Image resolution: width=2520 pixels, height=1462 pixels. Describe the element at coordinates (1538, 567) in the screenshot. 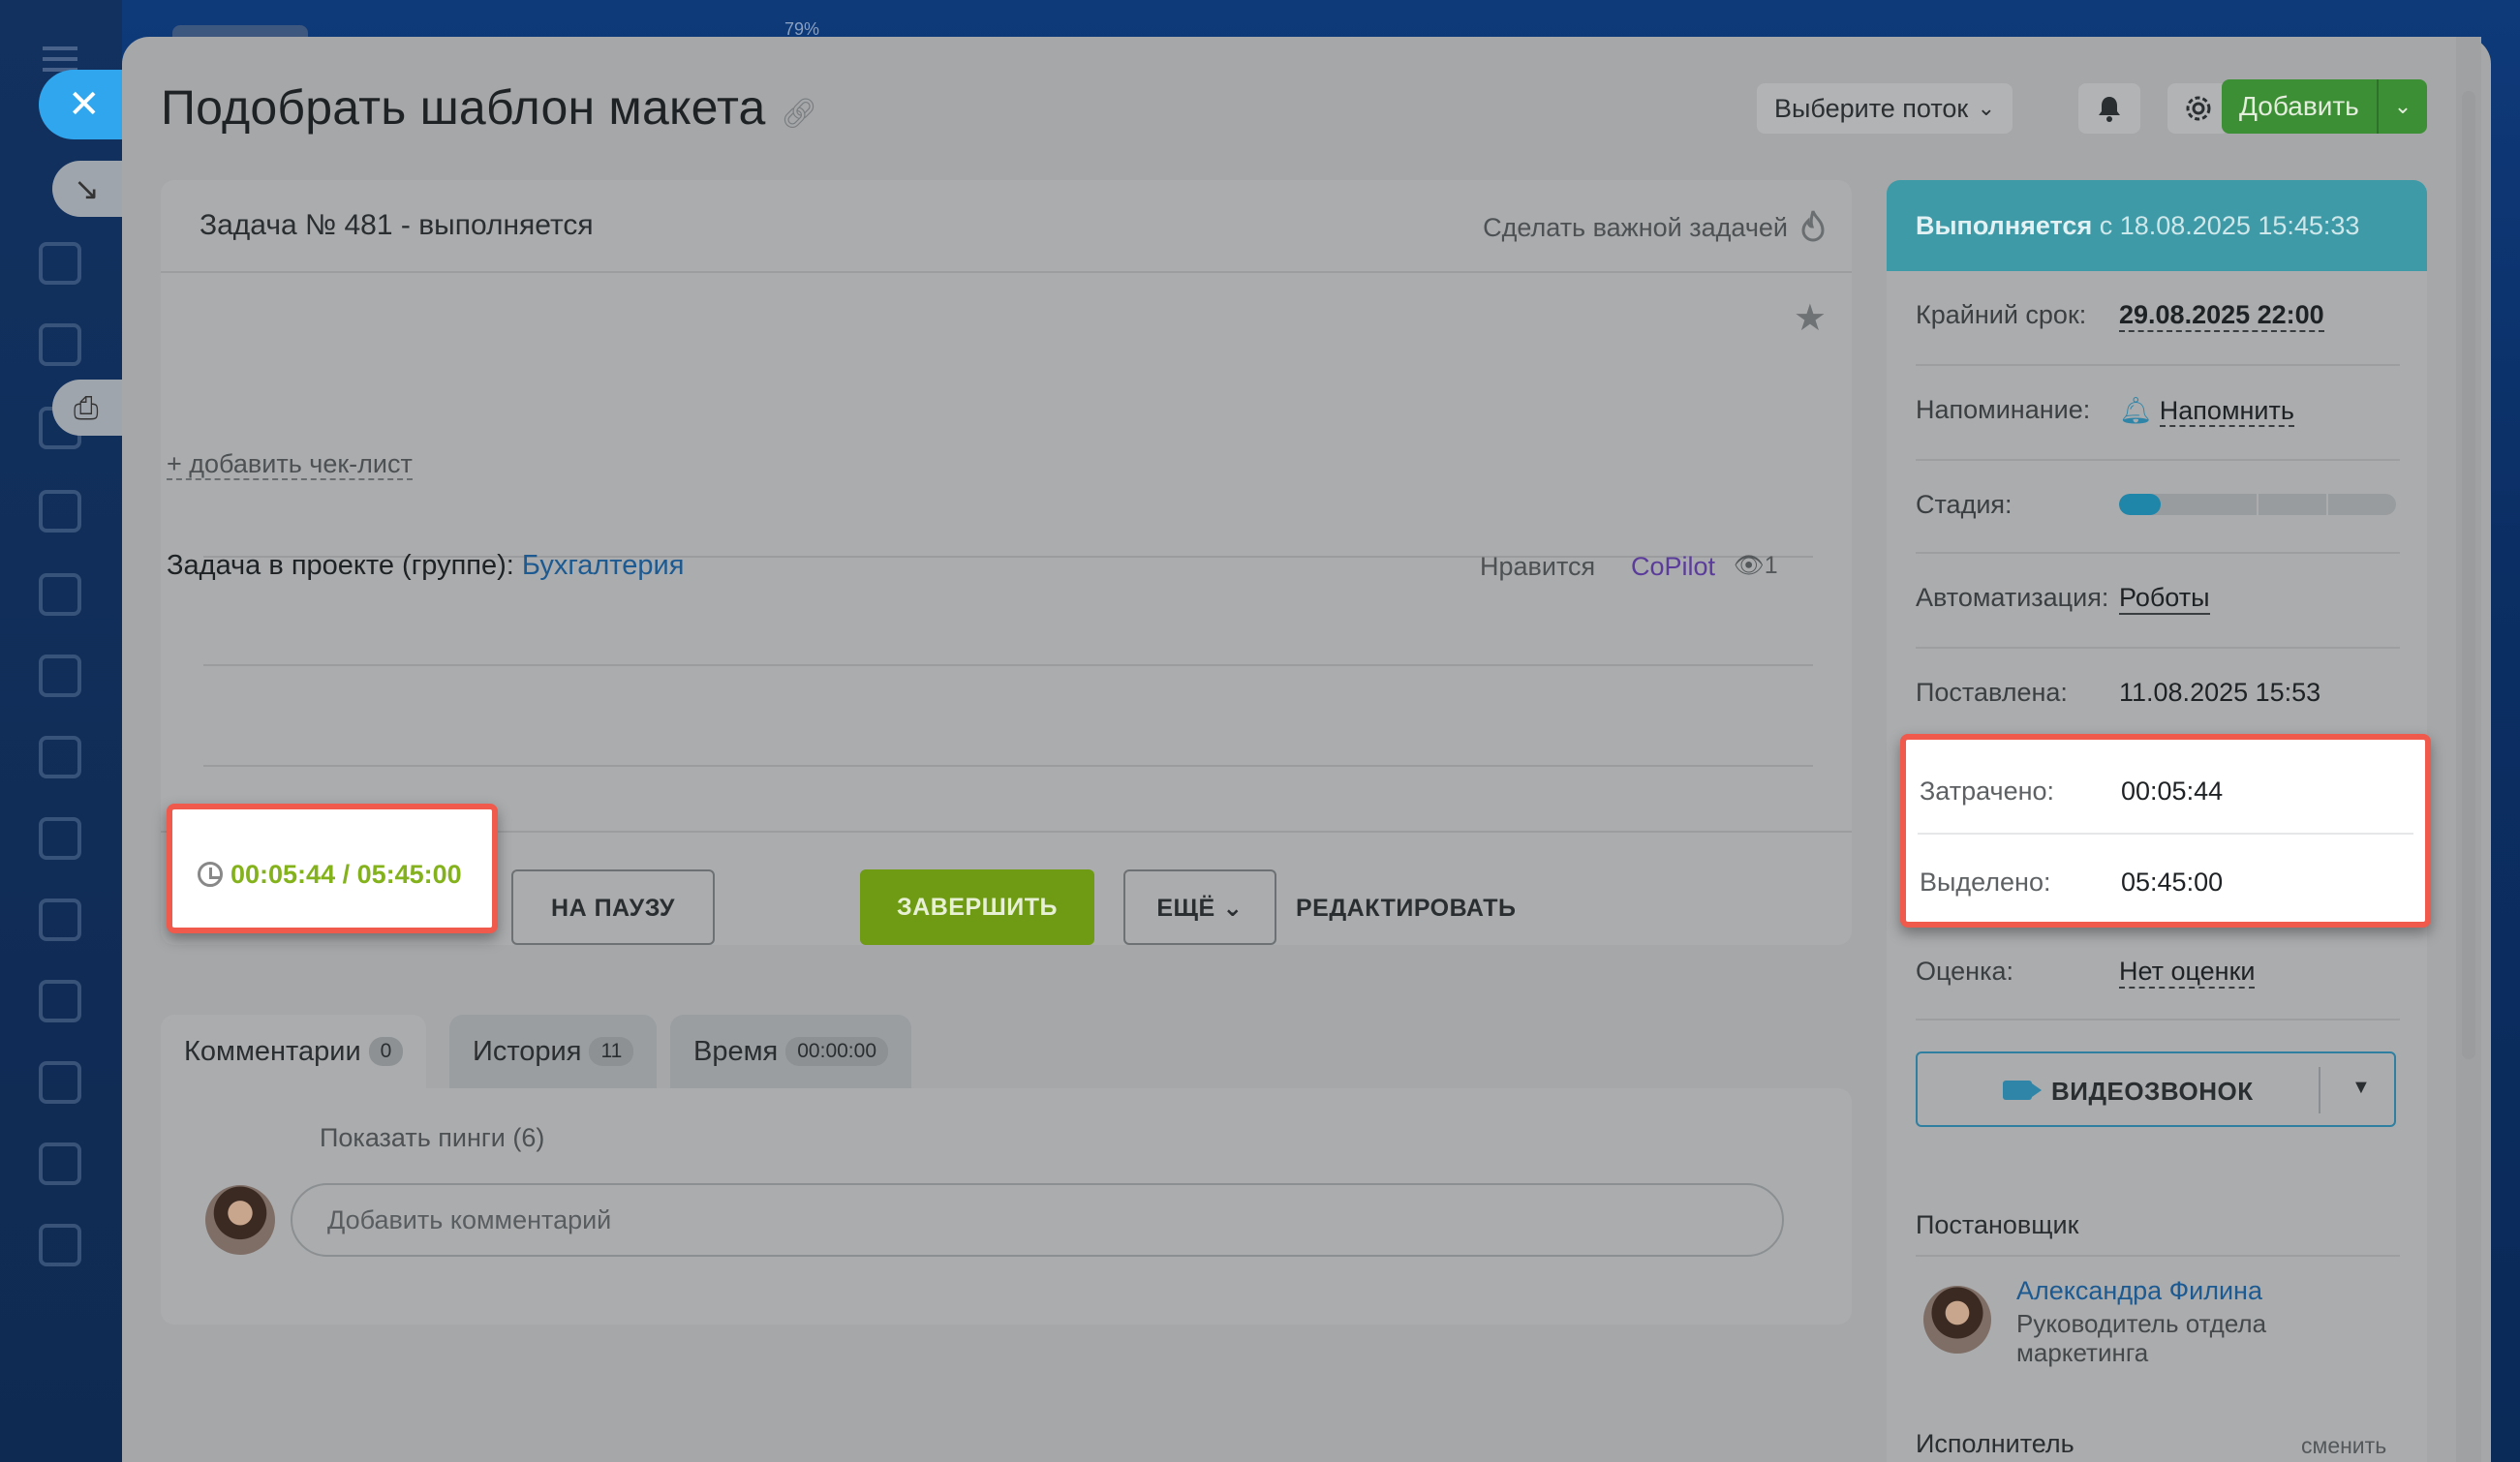

I see `like-button: Нравится` at that location.